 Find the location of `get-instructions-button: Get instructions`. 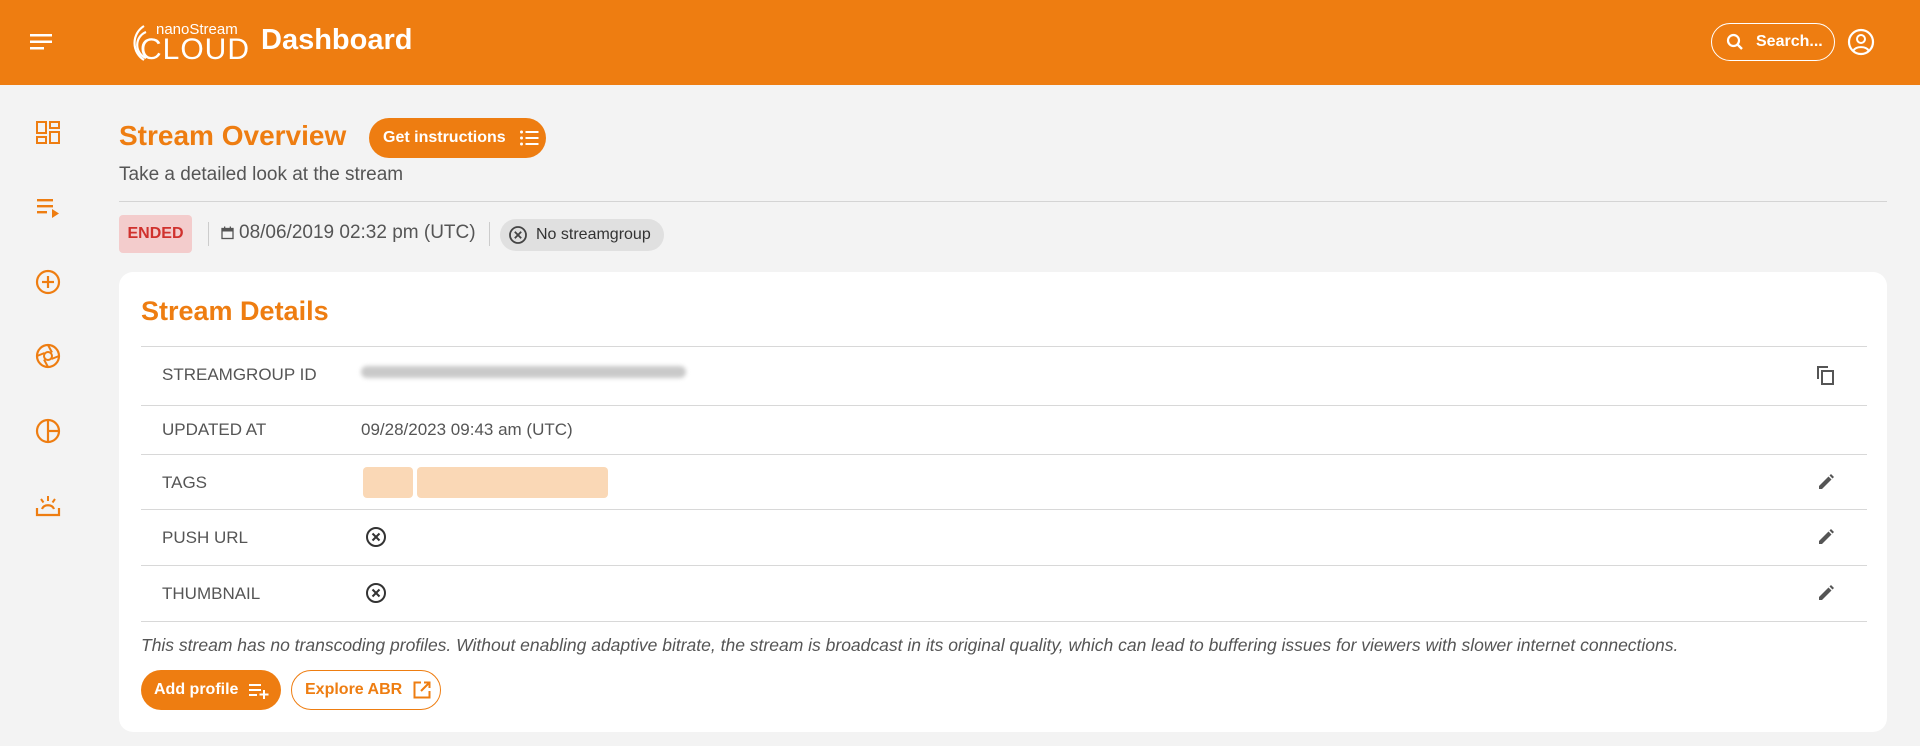

get-instructions-button: Get instructions is located at coordinates (457, 138).